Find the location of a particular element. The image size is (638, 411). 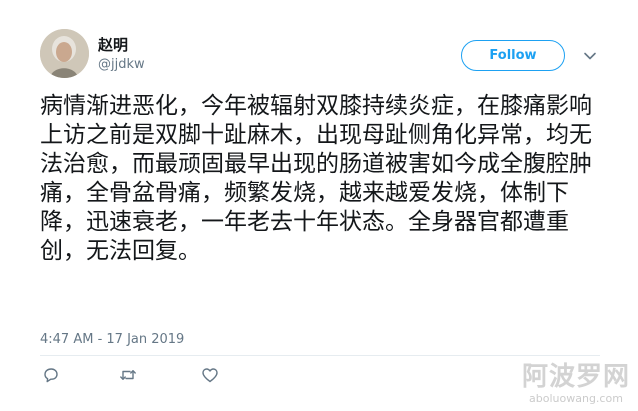

divider is located at coordinates (320, 355).